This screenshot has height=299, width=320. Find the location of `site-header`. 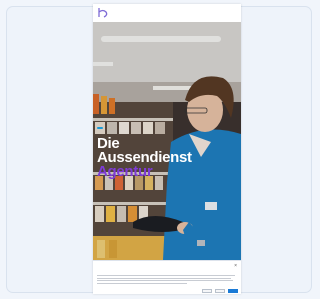

site-header is located at coordinates (167, 13).